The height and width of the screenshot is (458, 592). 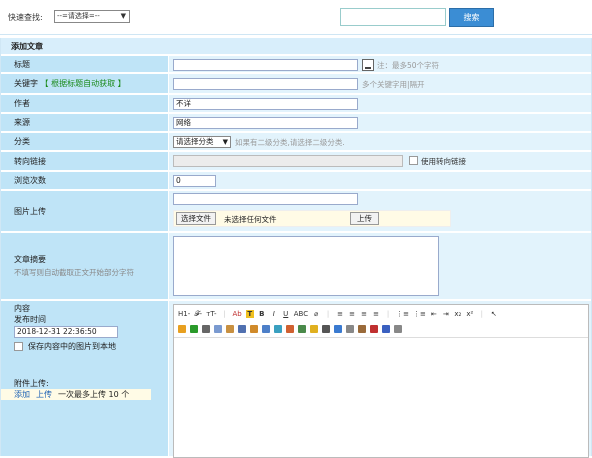 What do you see at coordinates (393, 17) in the screenshot?
I see `search-input` at bounding box center [393, 17].